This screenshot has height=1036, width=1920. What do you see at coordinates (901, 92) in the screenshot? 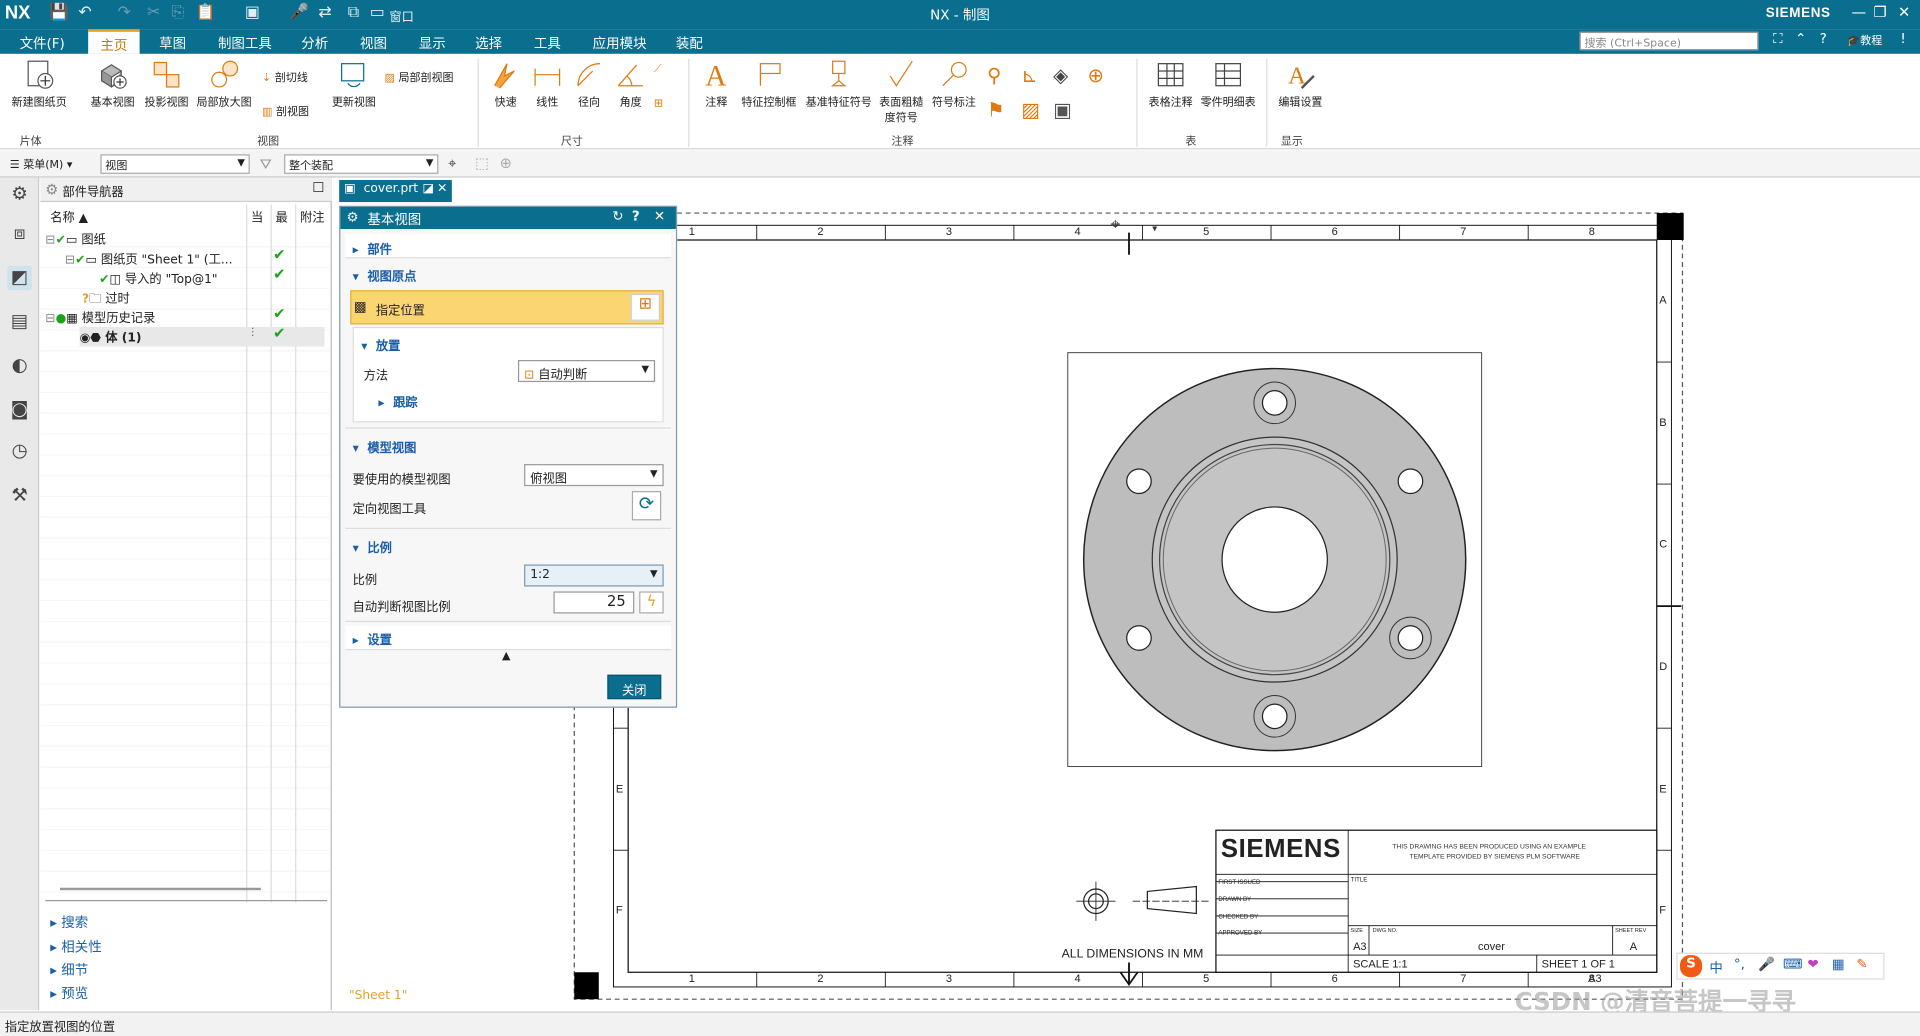
I see `surface-finish-button: 表面粗糙 度符号` at bounding box center [901, 92].